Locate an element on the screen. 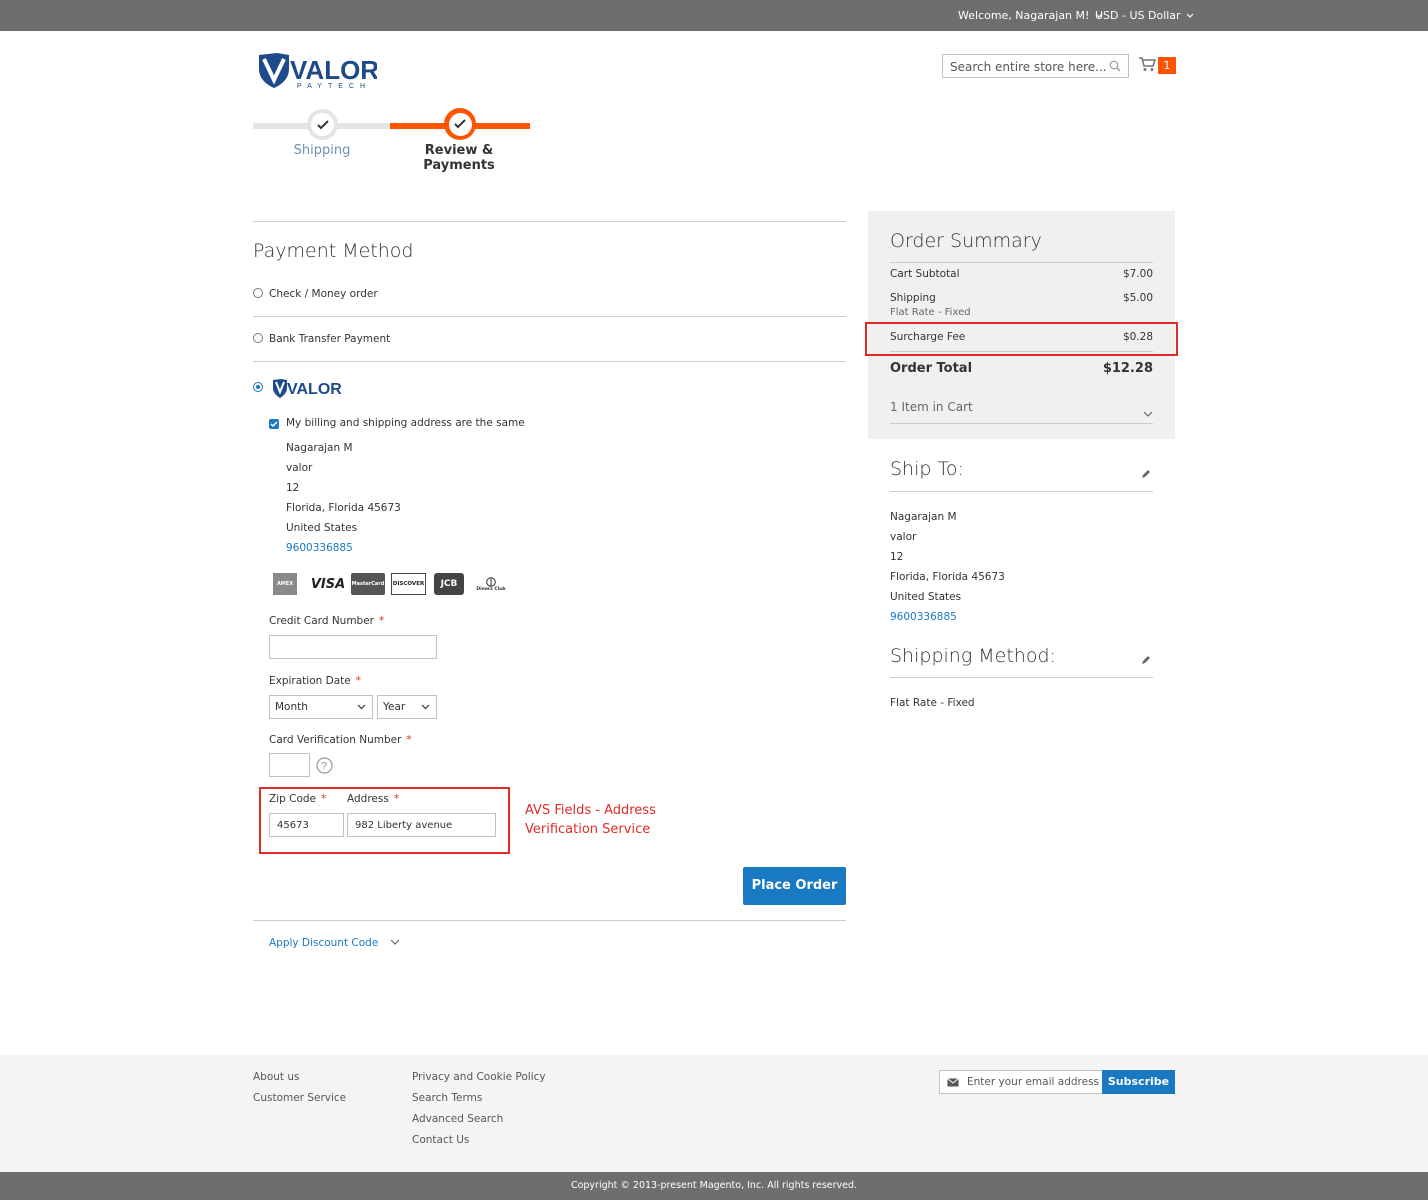 Image resolution: width=1428 pixels, height=1200 pixels. cvv-label: Card Verification Number * is located at coordinates (340, 740).